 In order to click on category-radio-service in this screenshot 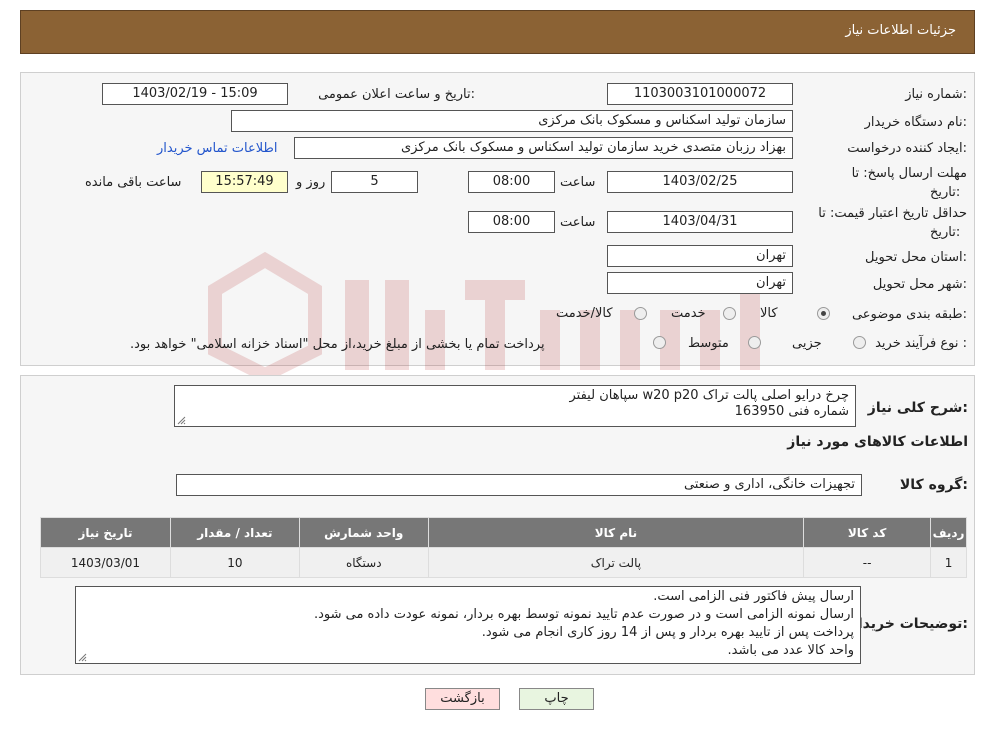, I will do `click(729, 313)`.